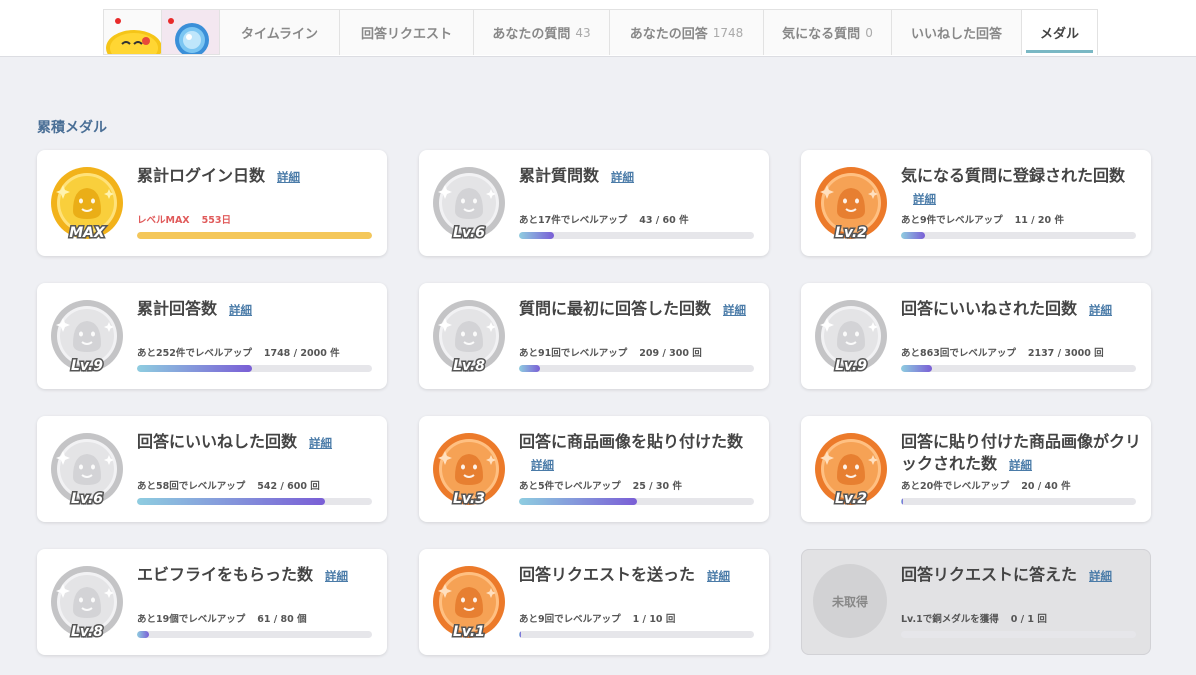  Describe the element at coordinates (1013, 175) in the screenshot. I see `medal-title: 気になる質問に登録された回数` at that location.